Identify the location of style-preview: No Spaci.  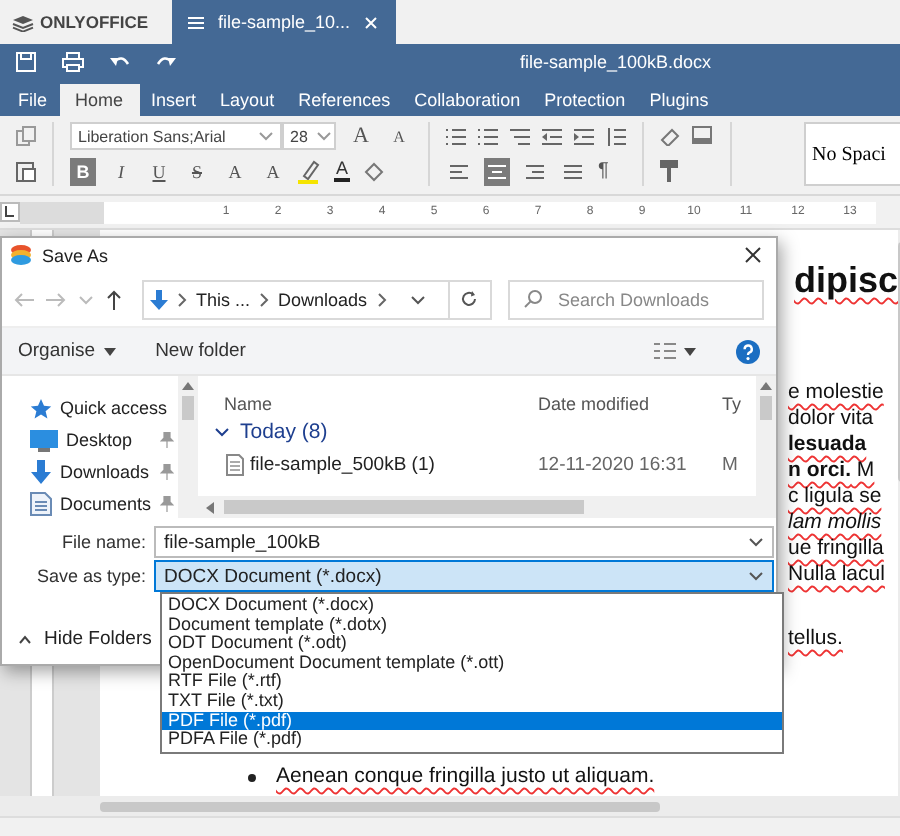
(852, 154).